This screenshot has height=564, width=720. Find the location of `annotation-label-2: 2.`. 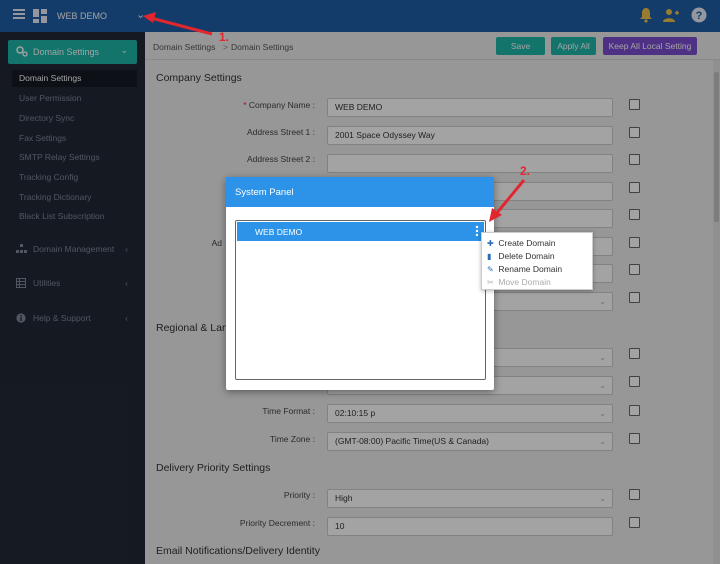

annotation-label-2: 2. is located at coordinates (525, 171).